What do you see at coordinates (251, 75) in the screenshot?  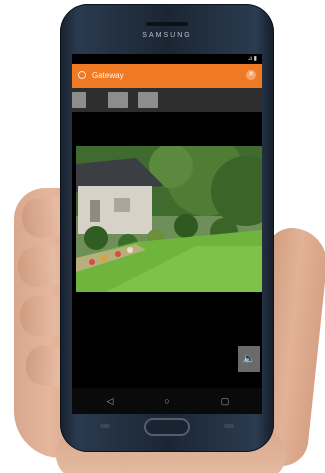 I see `close-icon: ✕` at bounding box center [251, 75].